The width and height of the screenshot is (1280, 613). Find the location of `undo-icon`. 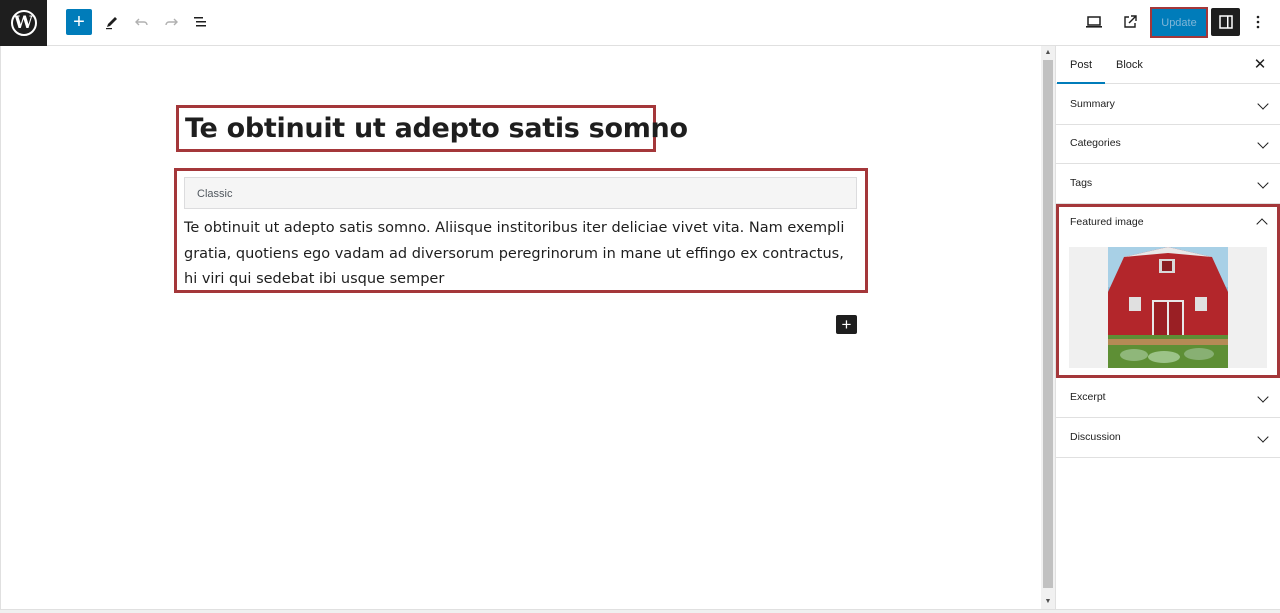

undo-icon is located at coordinates (142, 22).